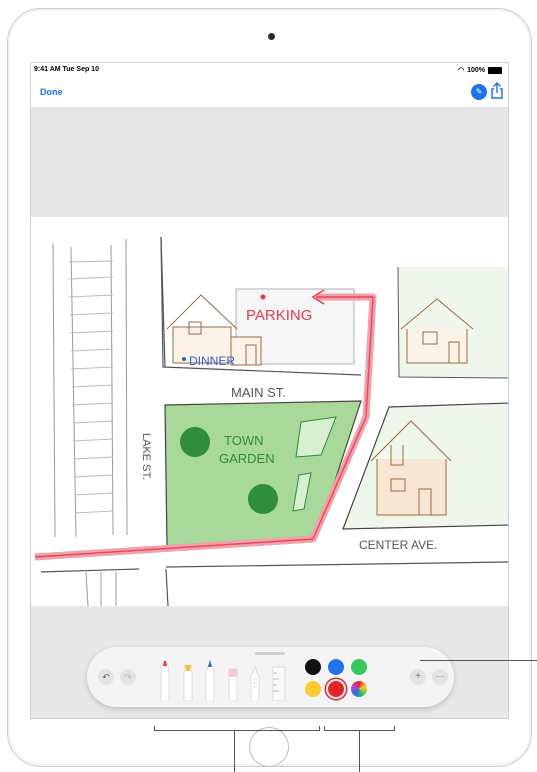  I want to click on dinner-label: DINNER, so click(212, 361).